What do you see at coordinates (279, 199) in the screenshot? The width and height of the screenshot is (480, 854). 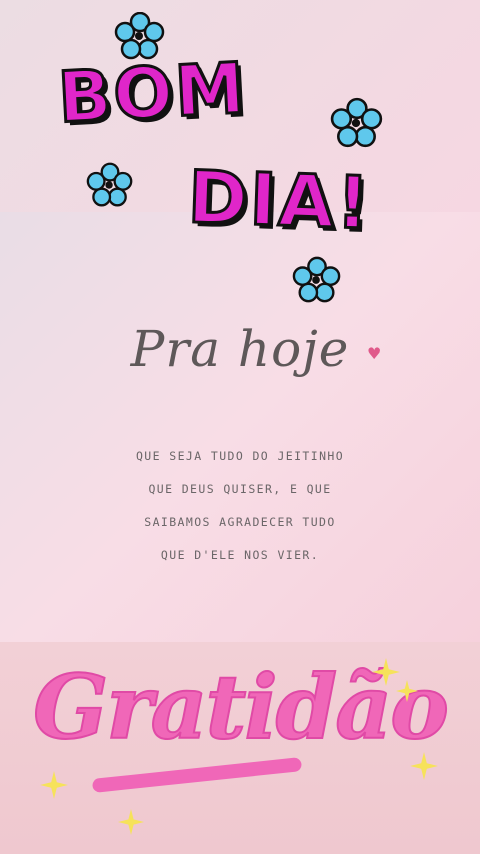 I see `greeting-line-2: DIA!` at bounding box center [279, 199].